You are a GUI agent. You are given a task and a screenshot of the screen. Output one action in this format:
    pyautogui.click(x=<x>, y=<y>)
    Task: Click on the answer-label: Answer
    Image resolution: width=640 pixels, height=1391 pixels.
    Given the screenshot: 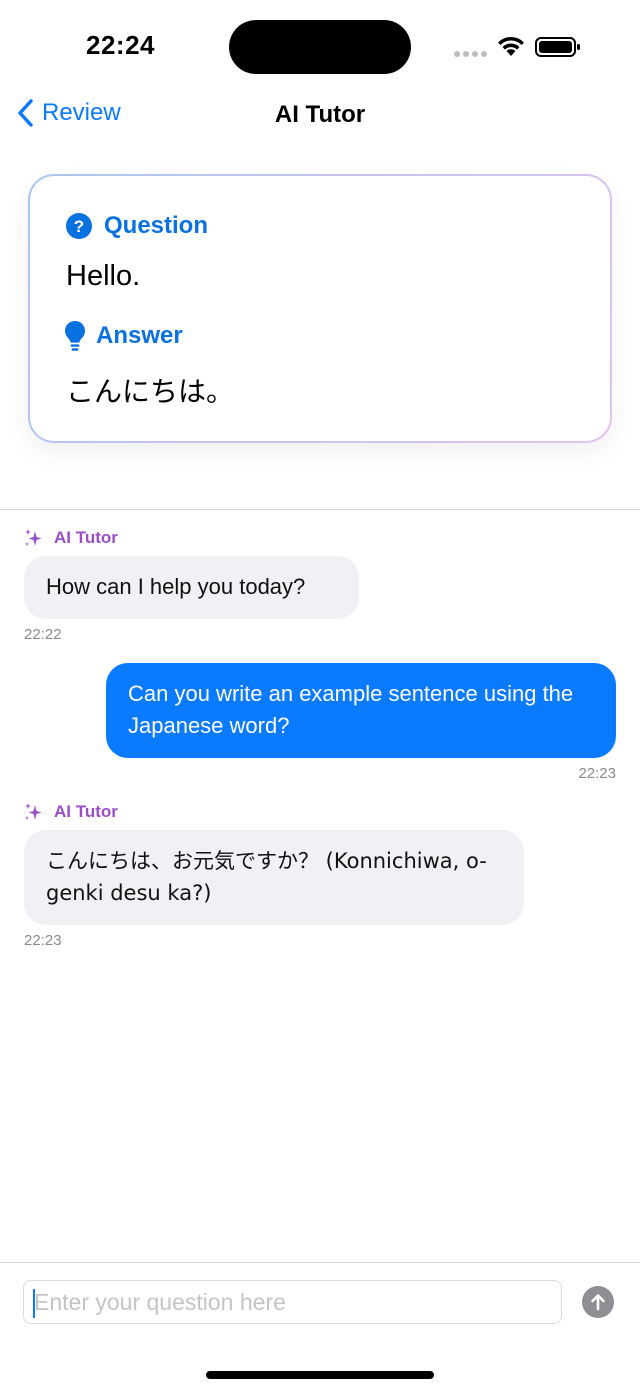 What is the action you would take?
    pyautogui.click(x=139, y=335)
    